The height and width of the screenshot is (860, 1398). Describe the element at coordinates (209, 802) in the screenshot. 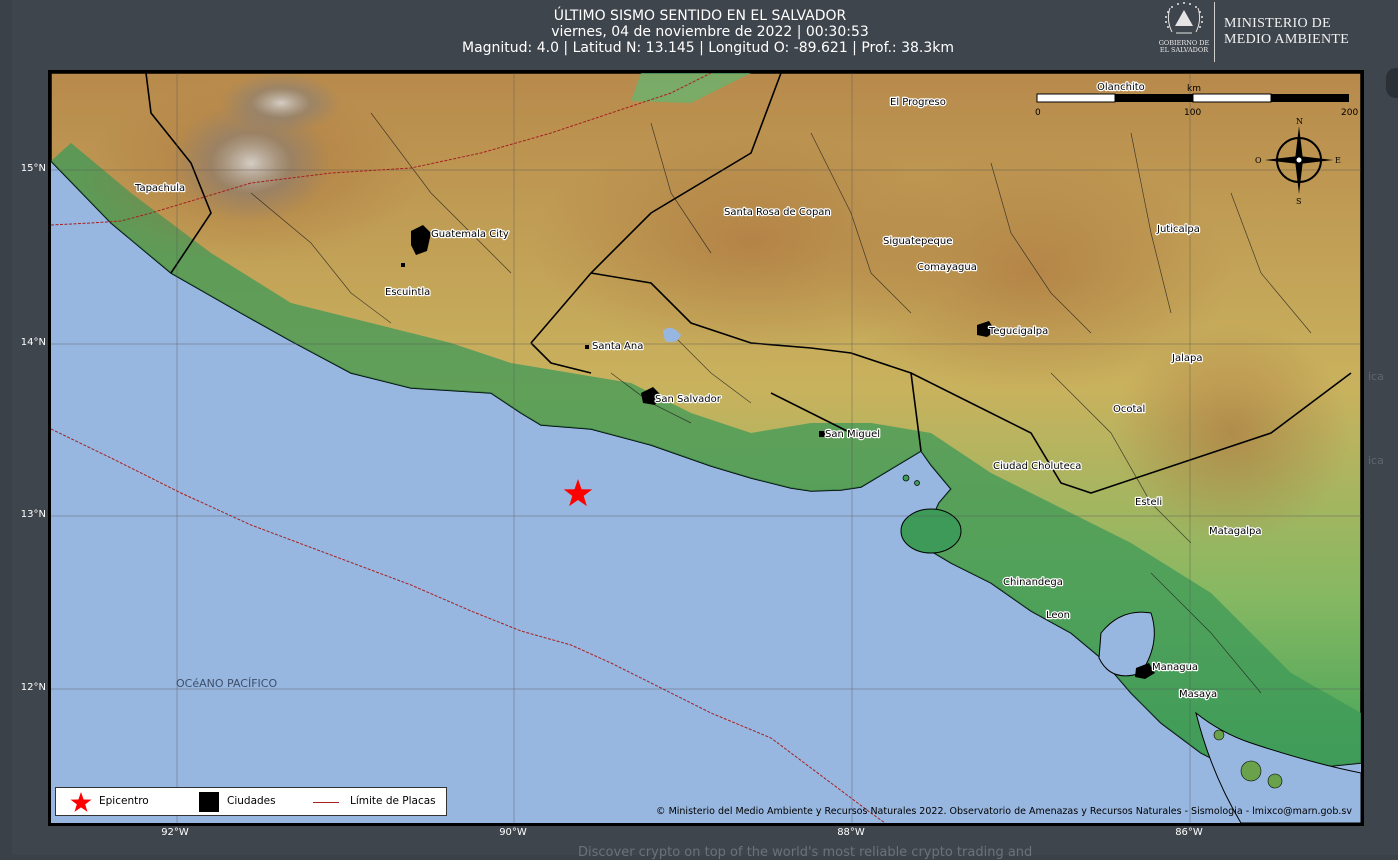

I see `legend-city-swatch` at that location.